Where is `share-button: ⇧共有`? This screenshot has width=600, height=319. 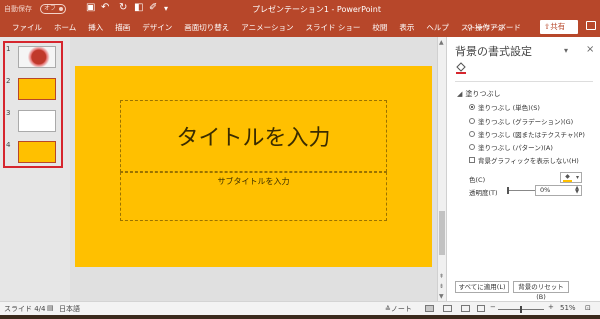
share-button: ⇧共有 is located at coordinates (559, 27).